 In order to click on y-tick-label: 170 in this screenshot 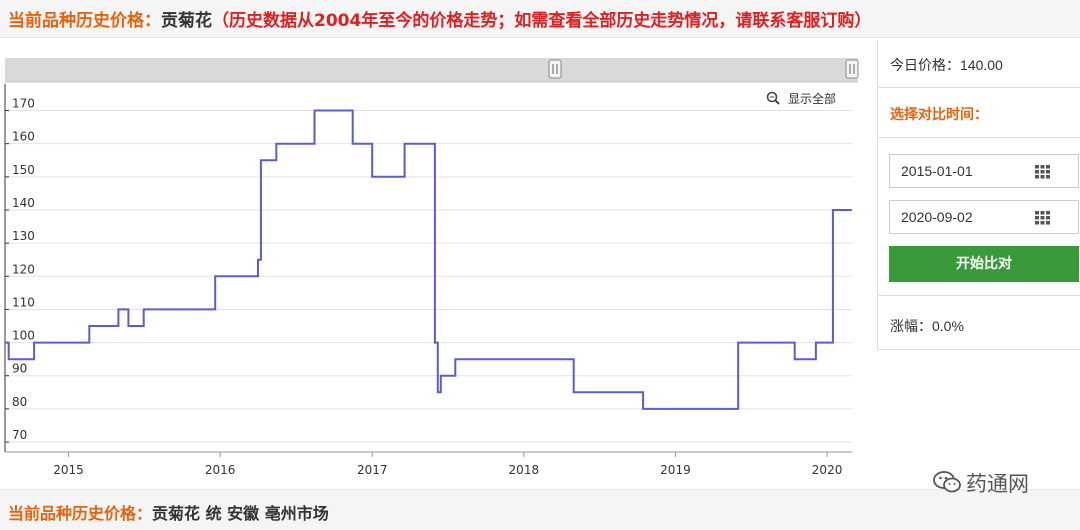, I will do `click(23, 104)`.